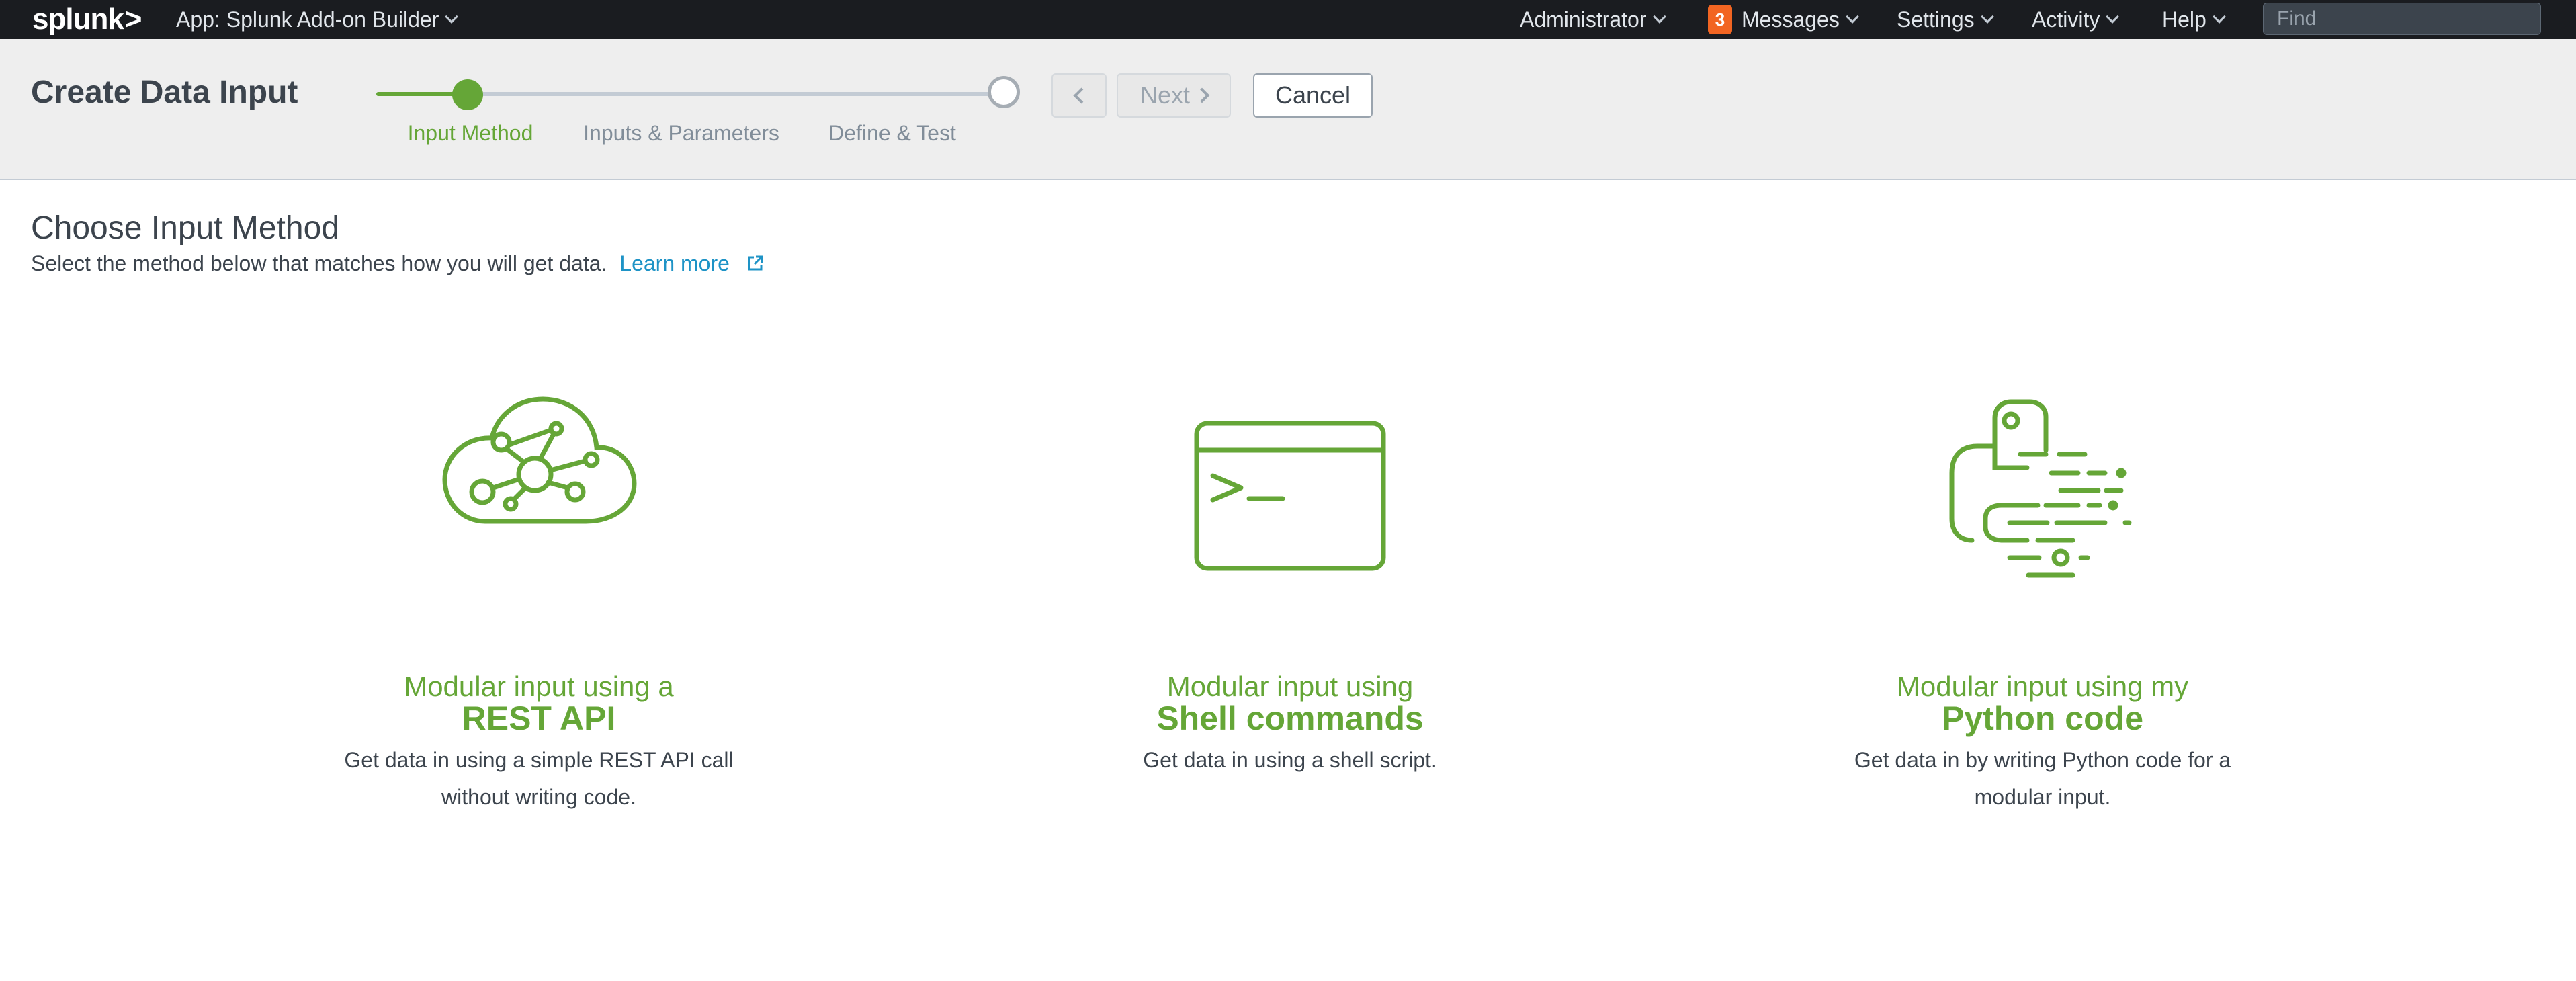 Image resolution: width=2576 pixels, height=981 pixels. Describe the element at coordinates (1720, 20) in the screenshot. I see `messages-count-badge: 3` at that location.